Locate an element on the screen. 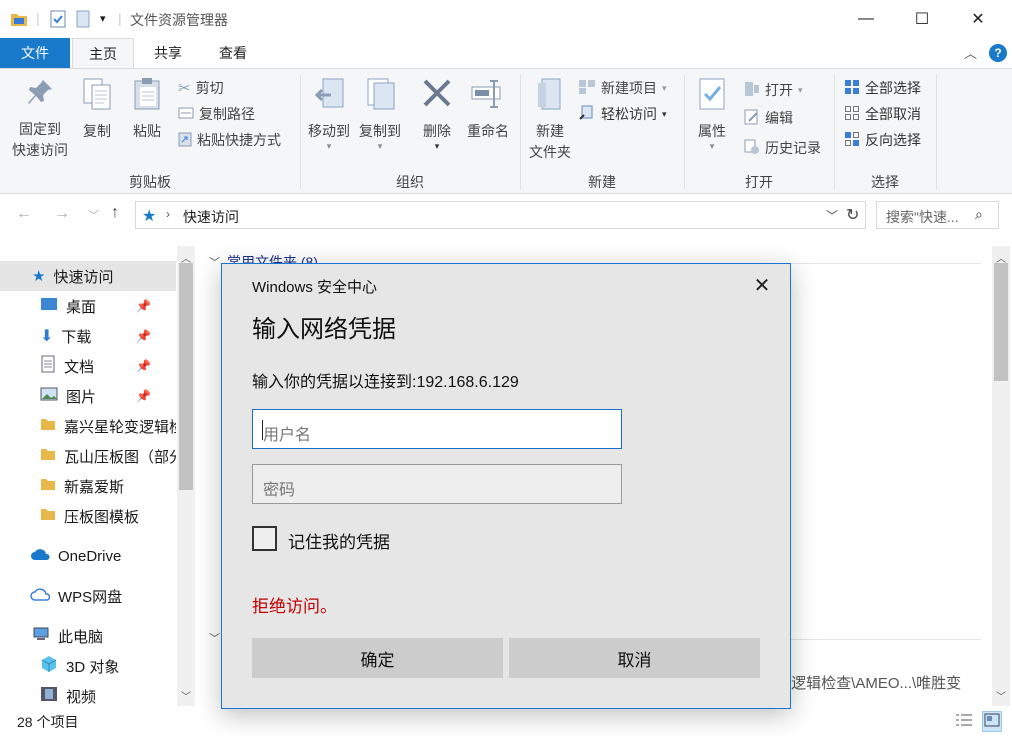 The width and height of the screenshot is (1012, 736). nav-item-folder: 嘉兴星轮变逻辑检 is located at coordinates (88, 426).